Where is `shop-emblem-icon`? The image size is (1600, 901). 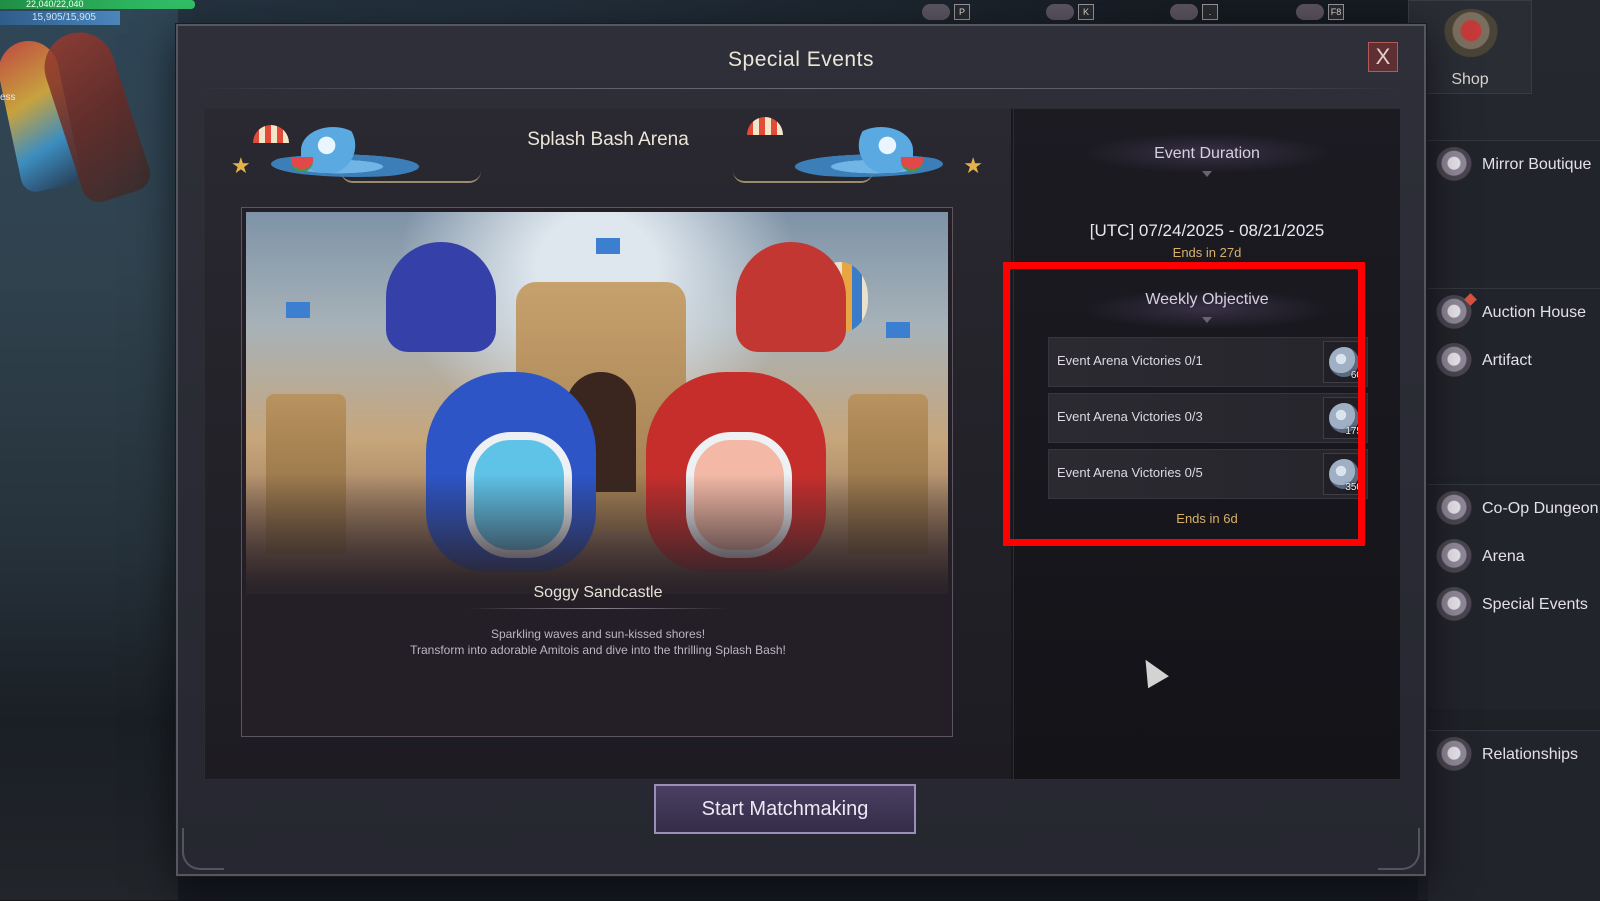 shop-emblem-icon is located at coordinates (1471, 33).